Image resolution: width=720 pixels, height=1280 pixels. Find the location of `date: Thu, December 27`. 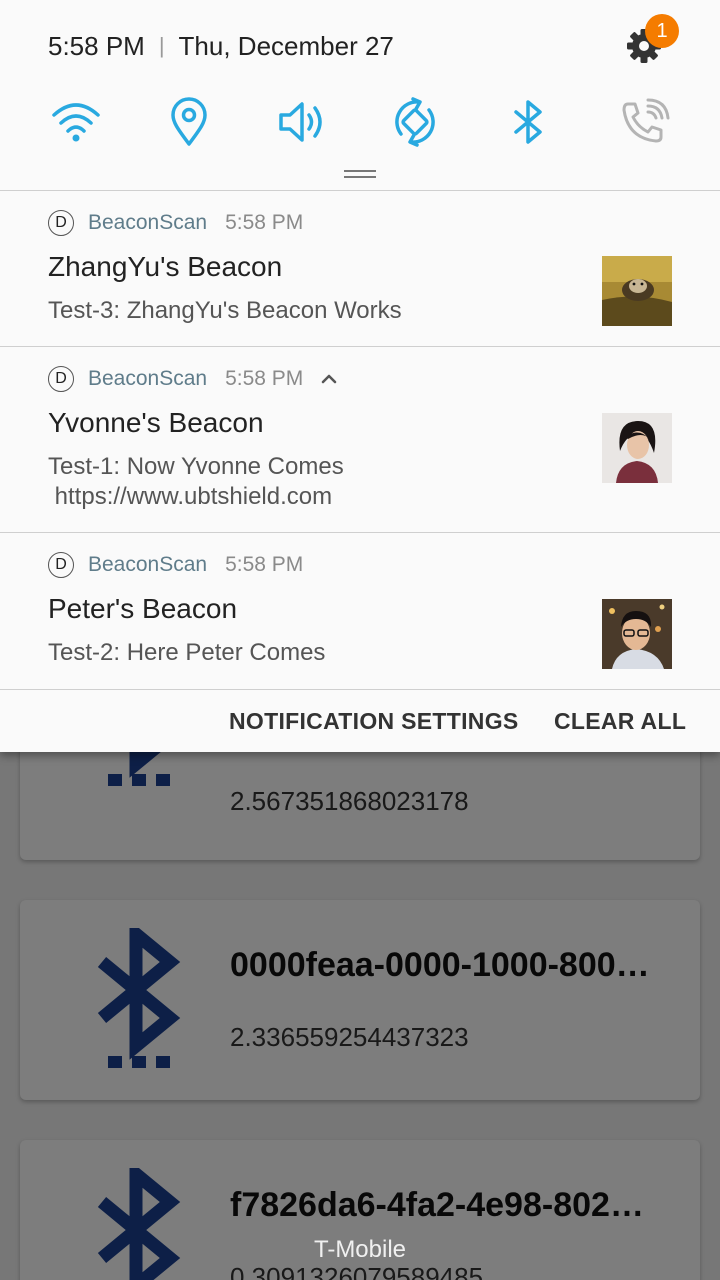

date: Thu, December 27 is located at coordinates (286, 45).